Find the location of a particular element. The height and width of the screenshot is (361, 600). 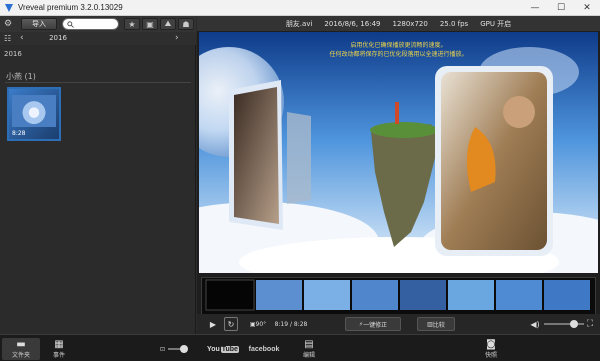

fix-label: 一键修正 is located at coordinates (375, 325).